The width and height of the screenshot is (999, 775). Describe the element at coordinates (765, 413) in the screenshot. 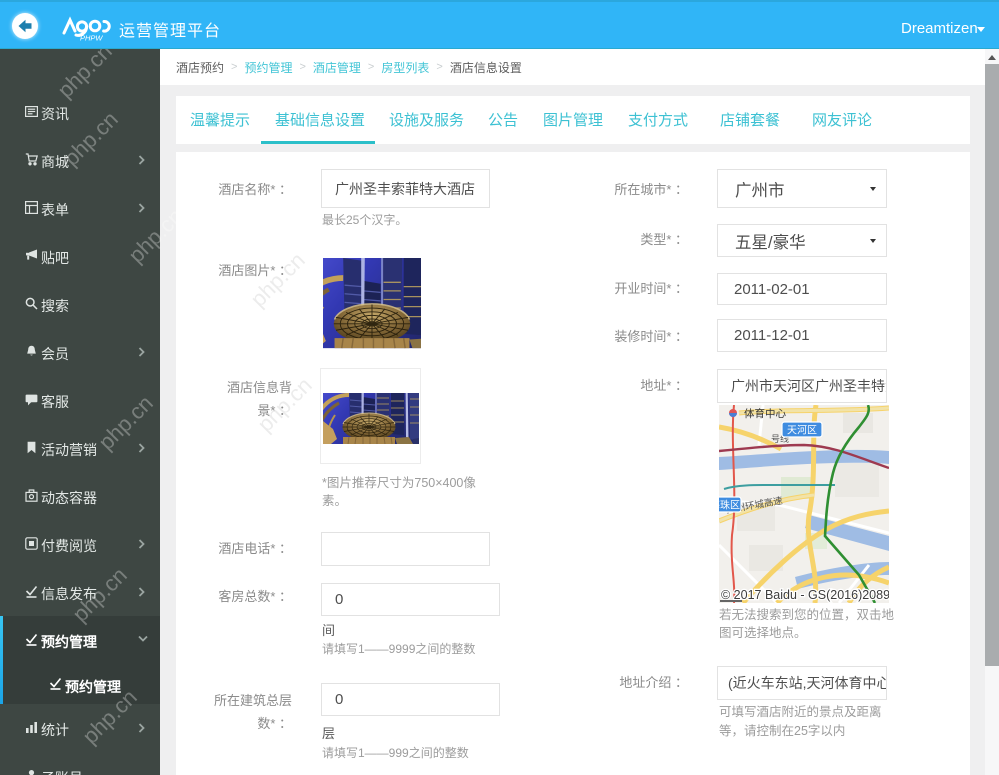

I see `svg-text: 体育中心` at that location.